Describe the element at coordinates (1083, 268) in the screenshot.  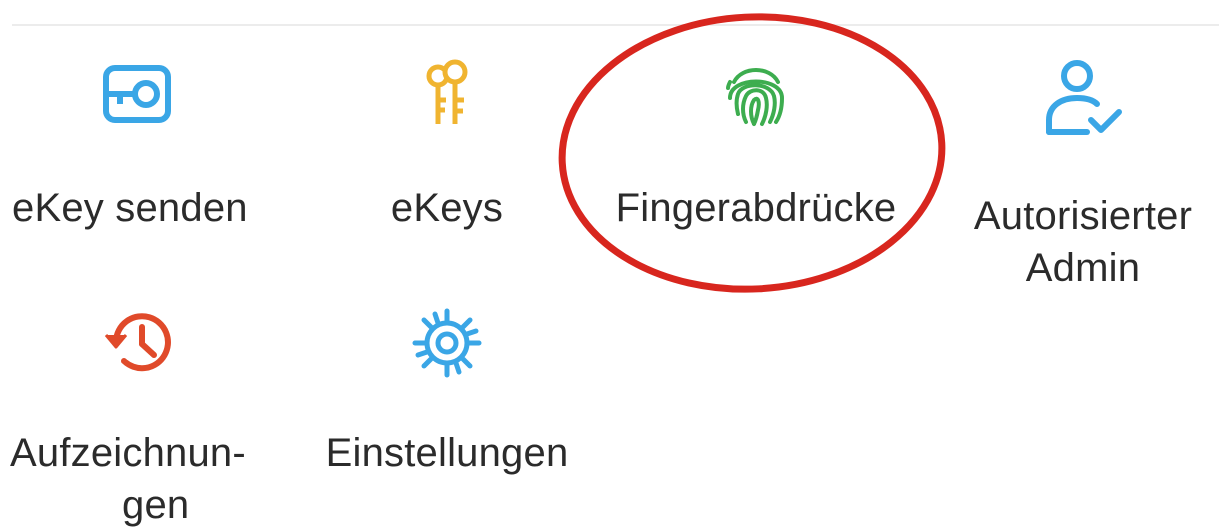
I see `label-line-2: Admin` at that location.